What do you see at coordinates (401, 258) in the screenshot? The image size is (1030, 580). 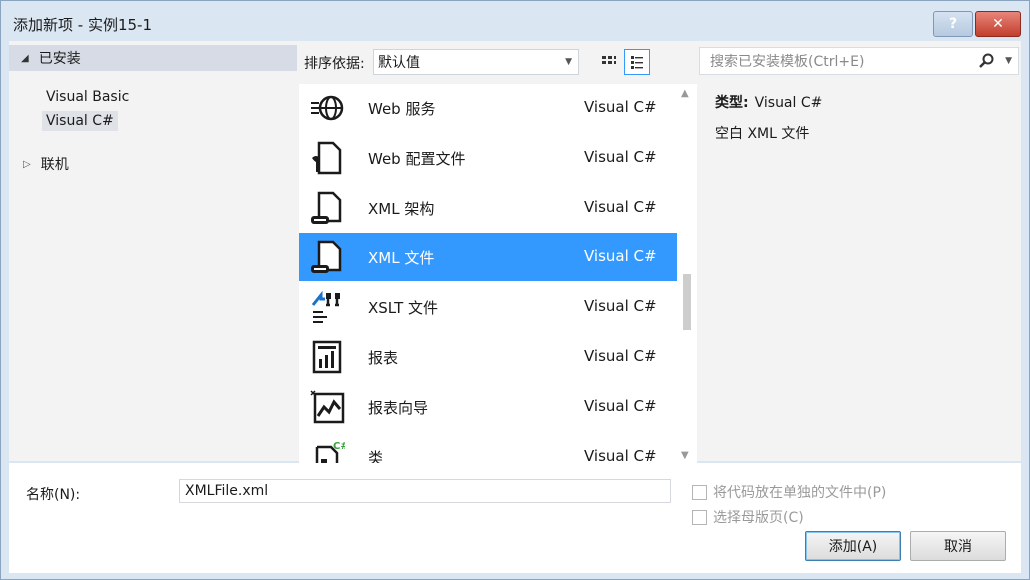 I see `template-name: XML 文件` at bounding box center [401, 258].